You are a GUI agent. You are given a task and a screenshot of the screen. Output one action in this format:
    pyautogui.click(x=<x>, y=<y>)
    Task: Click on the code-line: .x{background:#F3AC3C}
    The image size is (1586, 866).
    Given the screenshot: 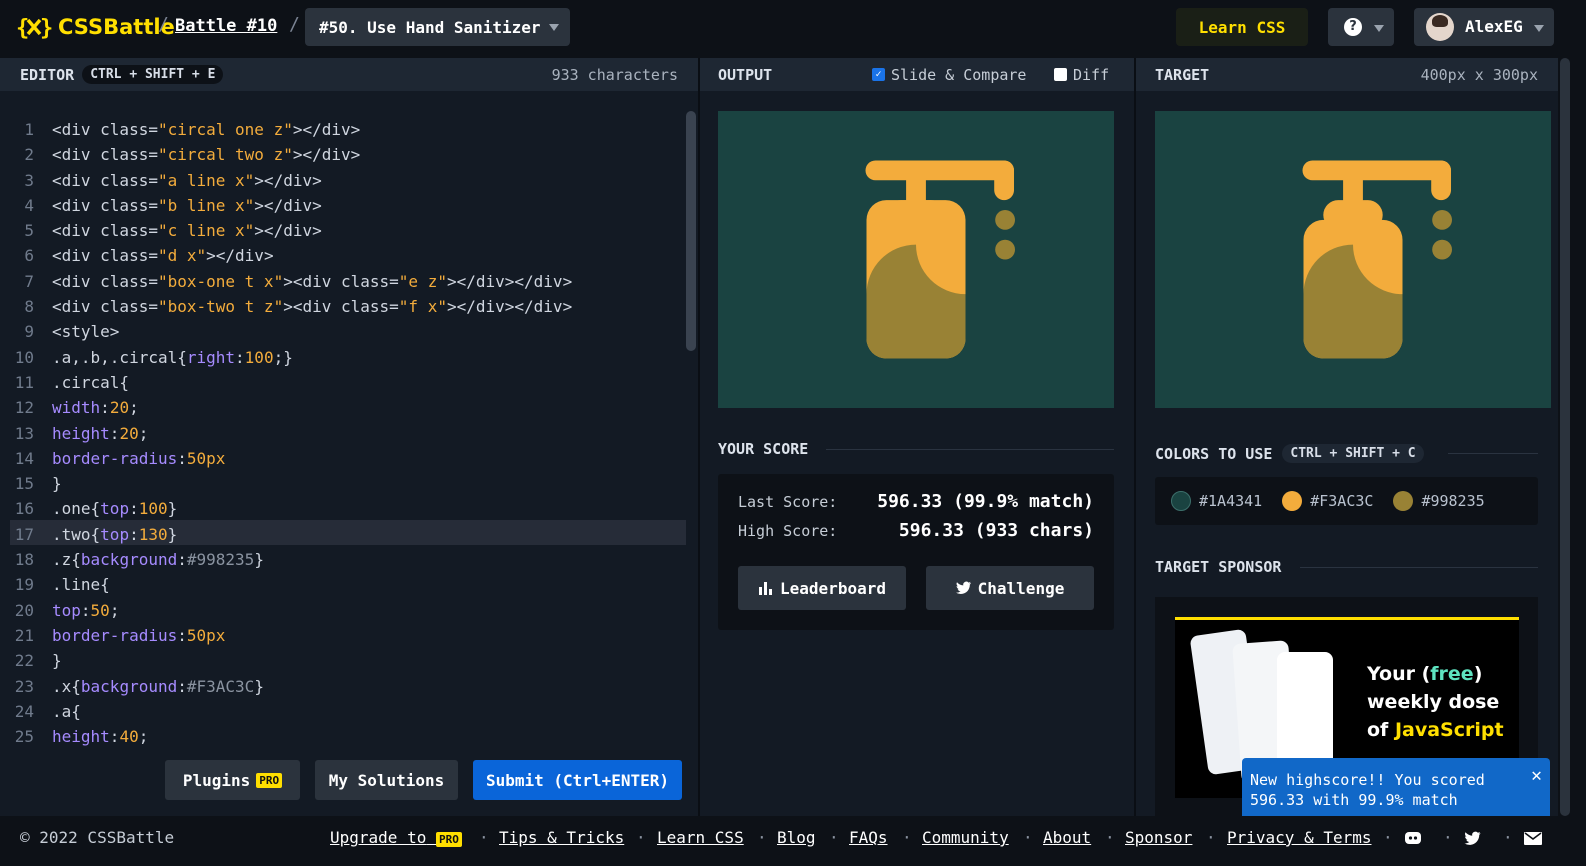 What is the action you would take?
    pyautogui.click(x=369, y=686)
    